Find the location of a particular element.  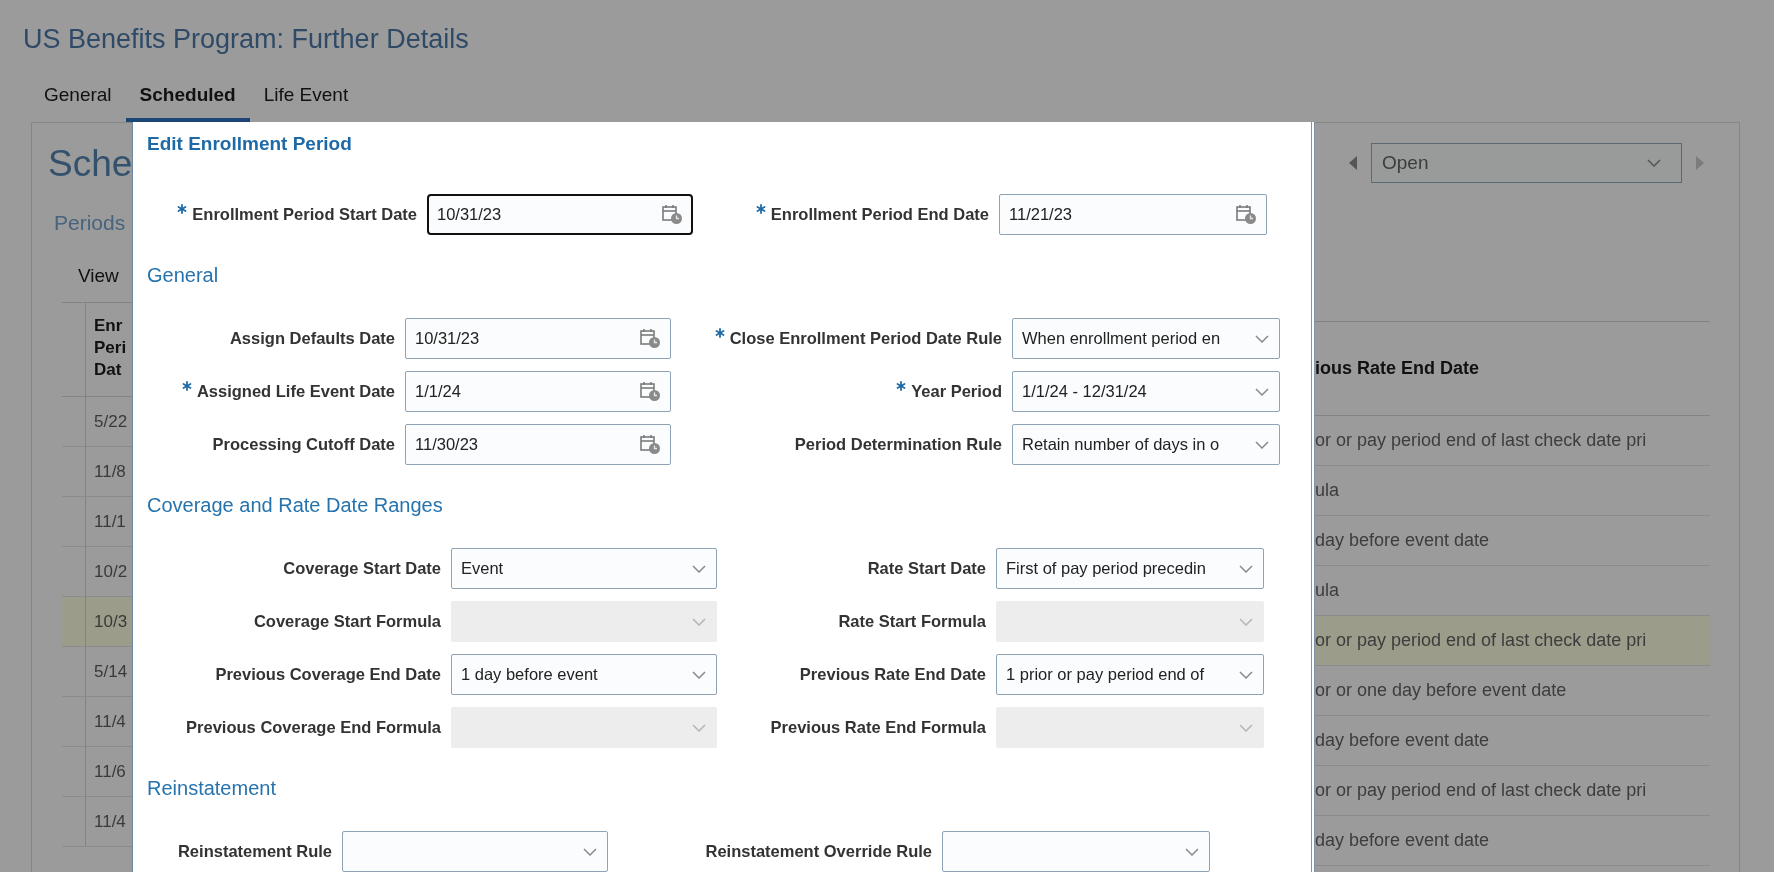

right-arrow-icon is located at coordinates (1700, 163).